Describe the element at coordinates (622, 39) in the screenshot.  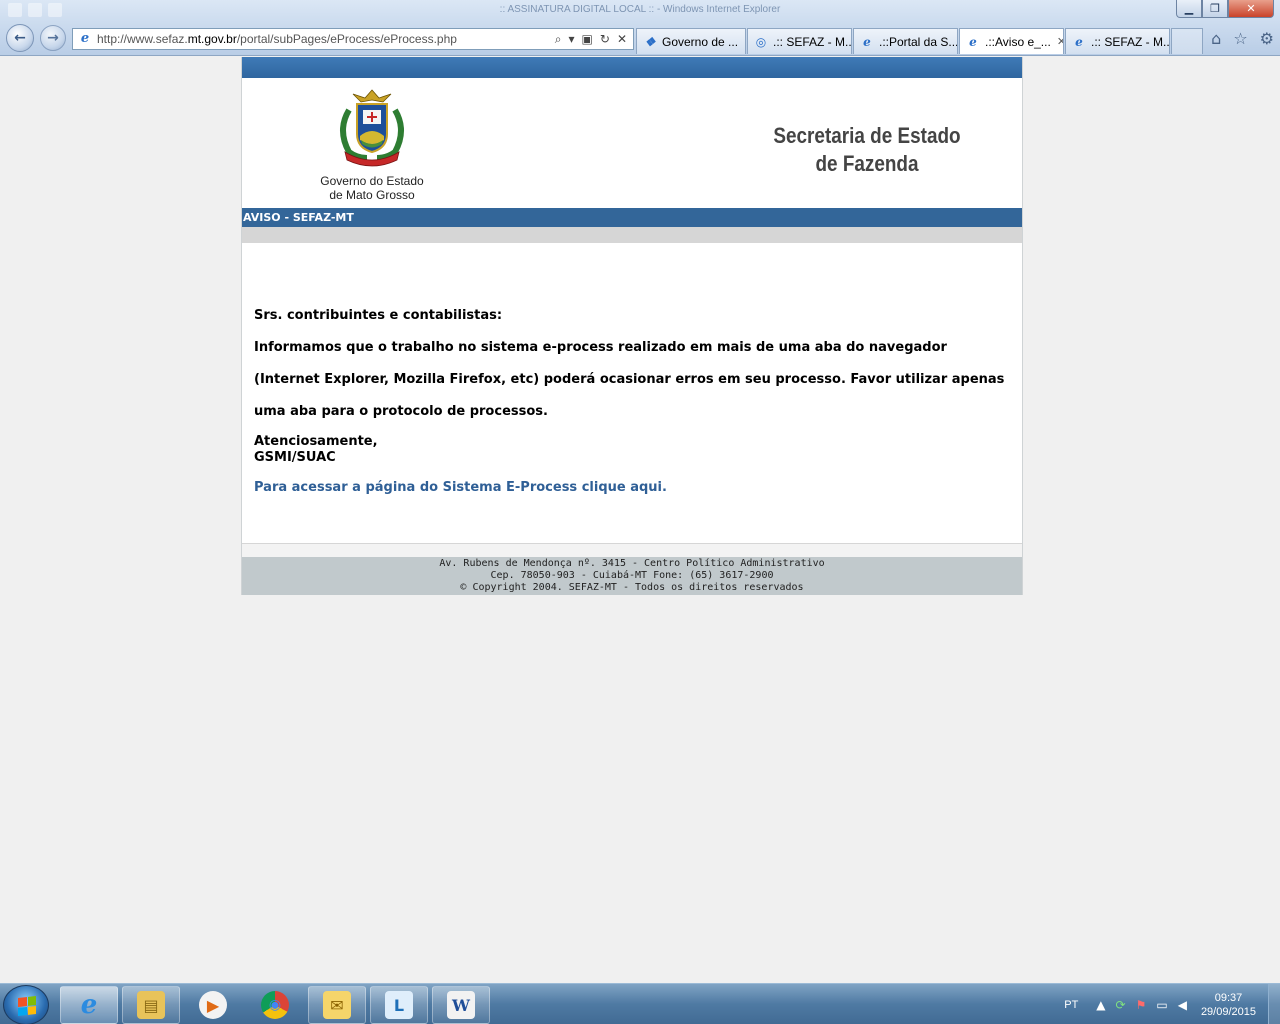
I see `stop-icon: ✕` at that location.